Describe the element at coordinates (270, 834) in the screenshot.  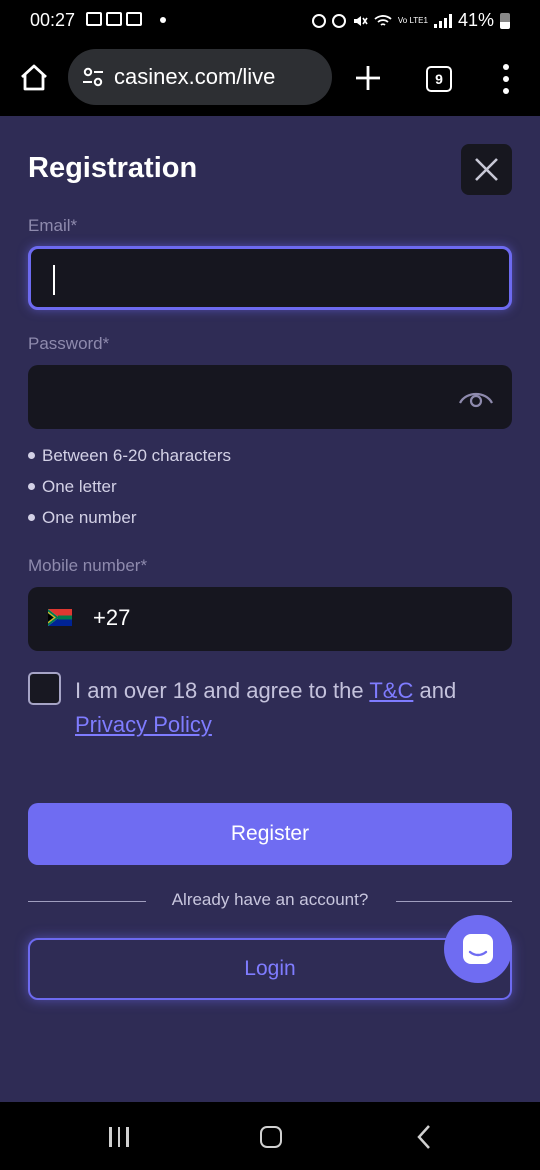
I see `register-button: Register` at that location.